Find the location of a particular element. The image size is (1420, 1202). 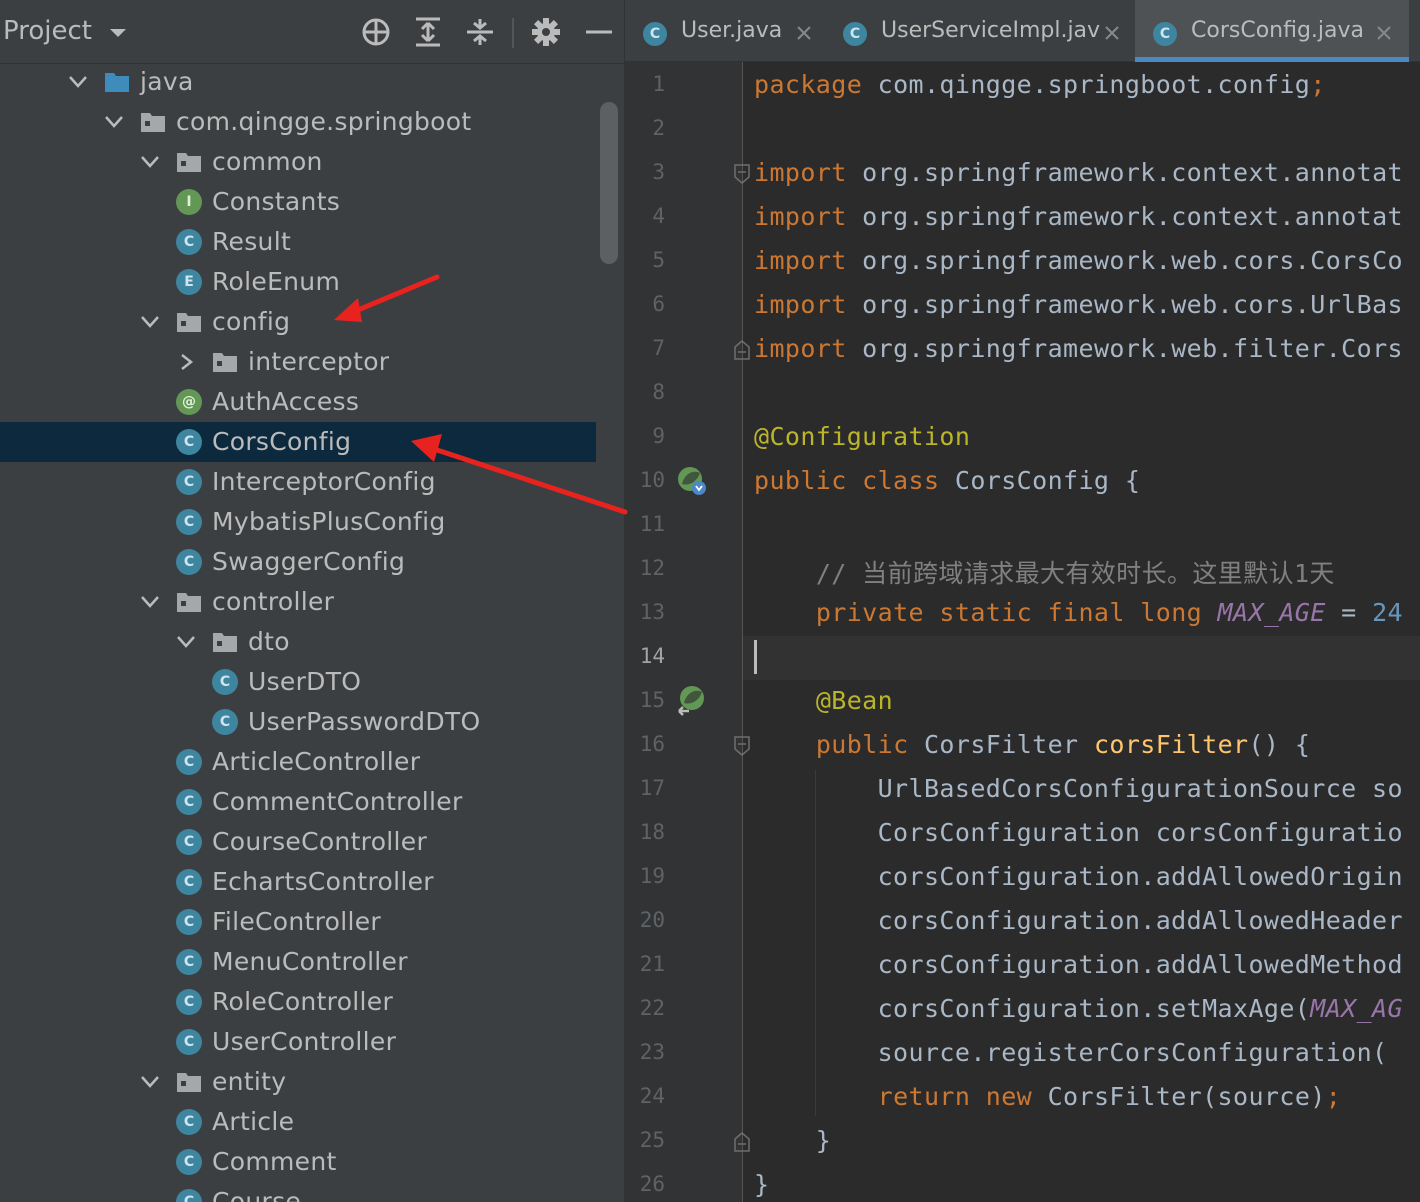

tree-item-article: C Article is located at coordinates (298, 1122).